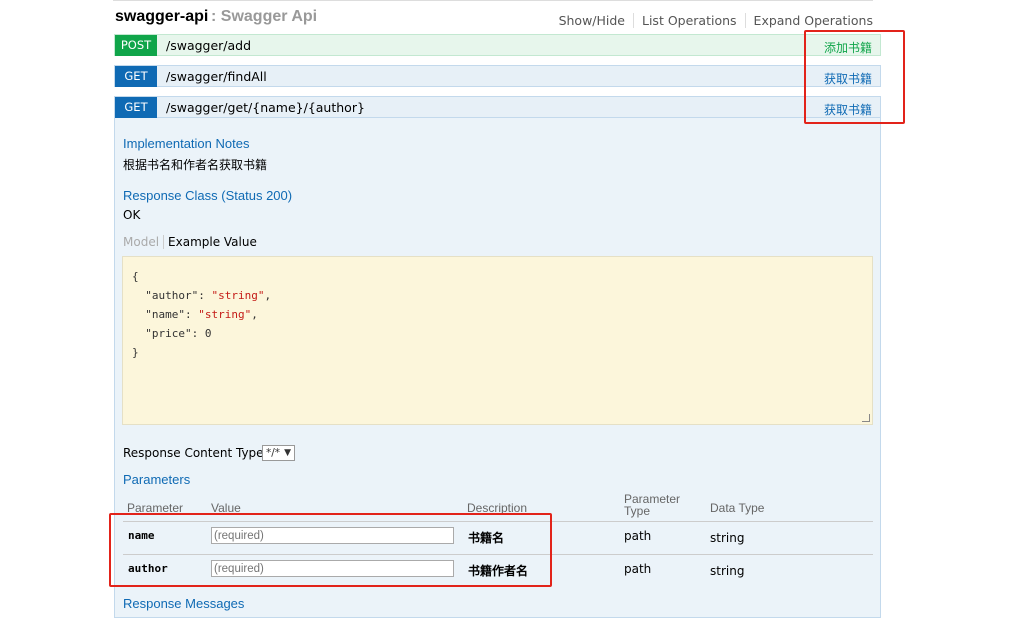  Describe the element at coordinates (690, 20) in the screenshot. I see `list-operations-link: List Operations` at that location.